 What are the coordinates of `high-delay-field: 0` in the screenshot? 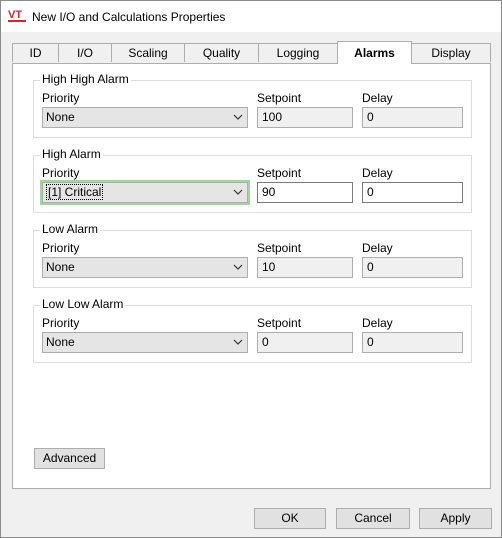 It's located at (412, 192).